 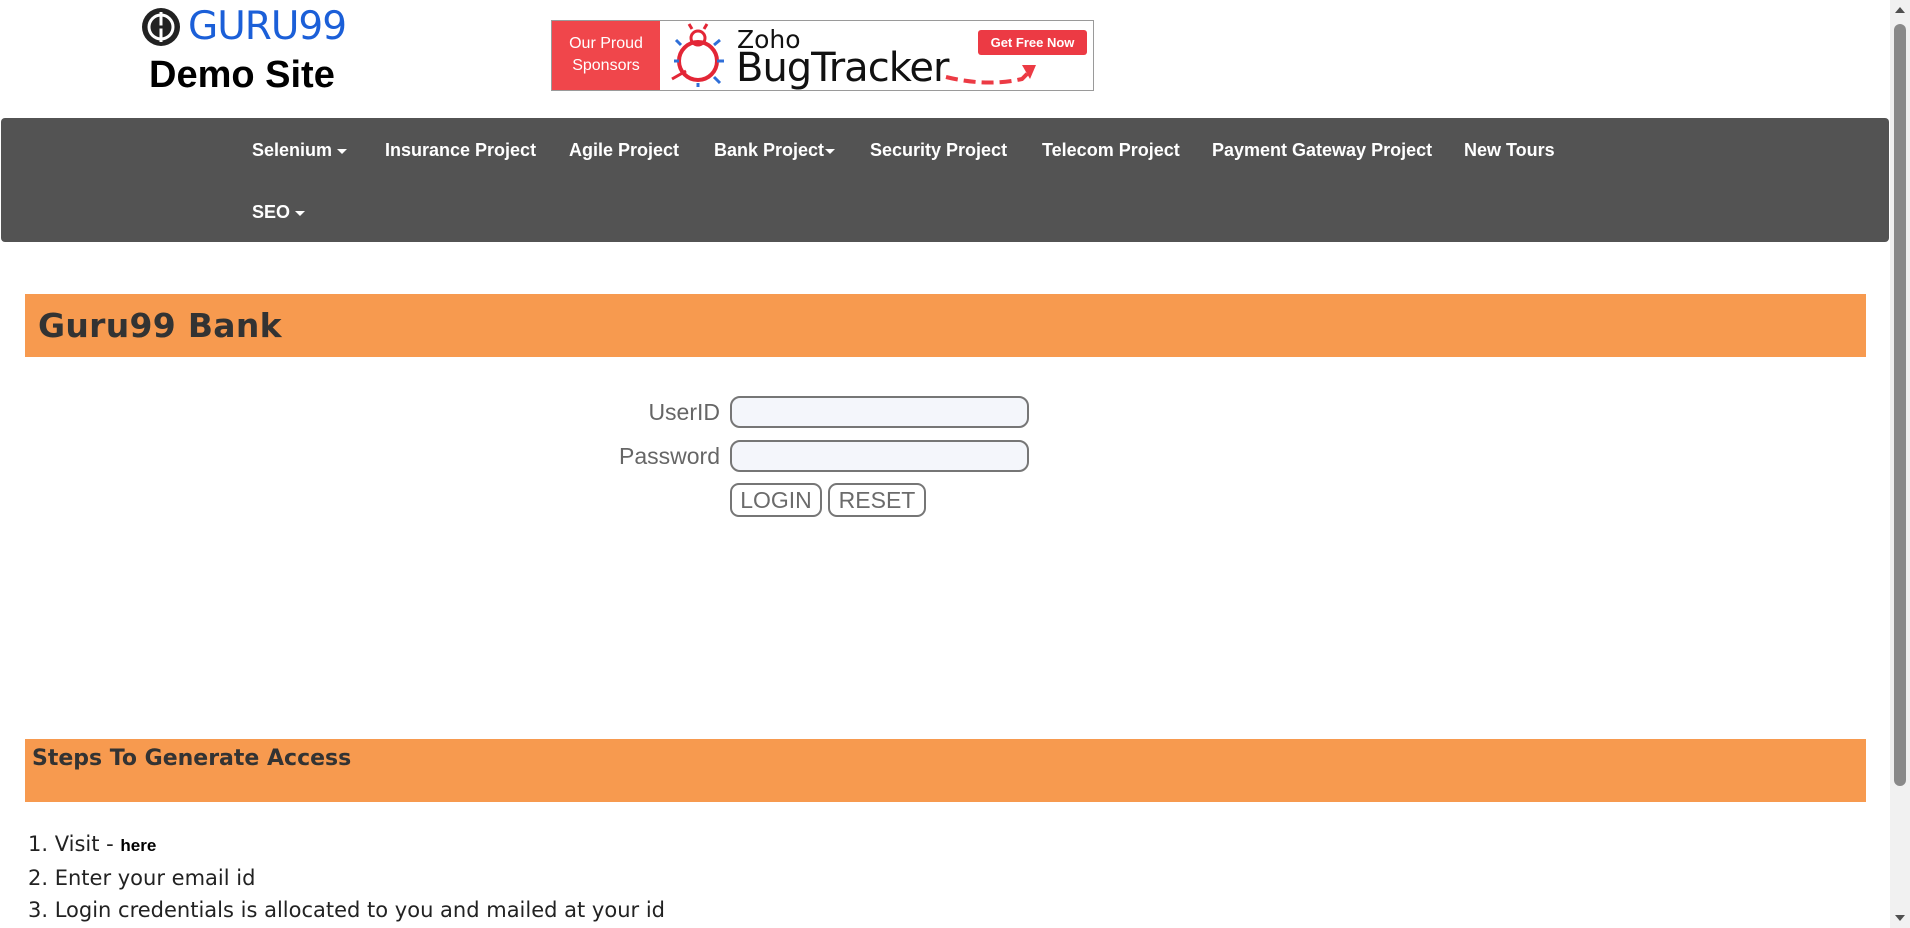 I want to click on get-free-now-button: Get Free Now, so click(x=1032, y=42).